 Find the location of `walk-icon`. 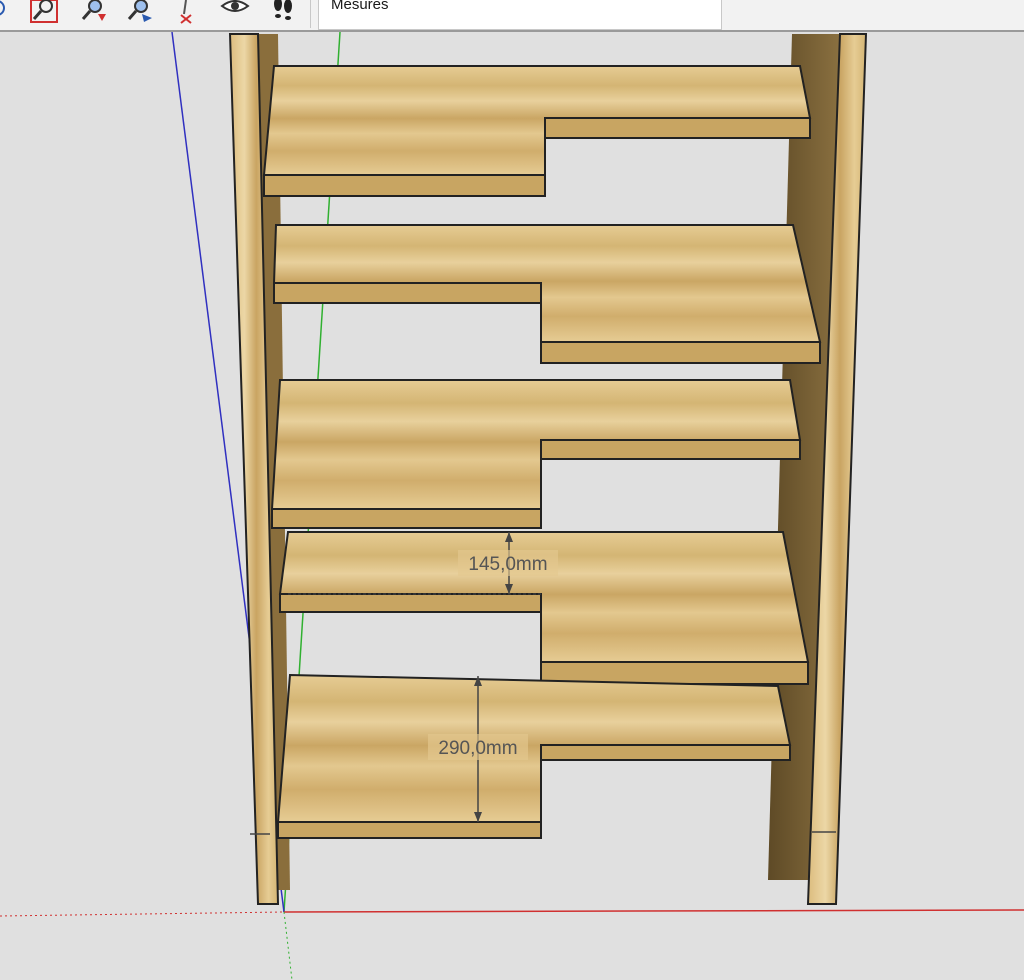

walk-icon is located at coordinates (283, 12).